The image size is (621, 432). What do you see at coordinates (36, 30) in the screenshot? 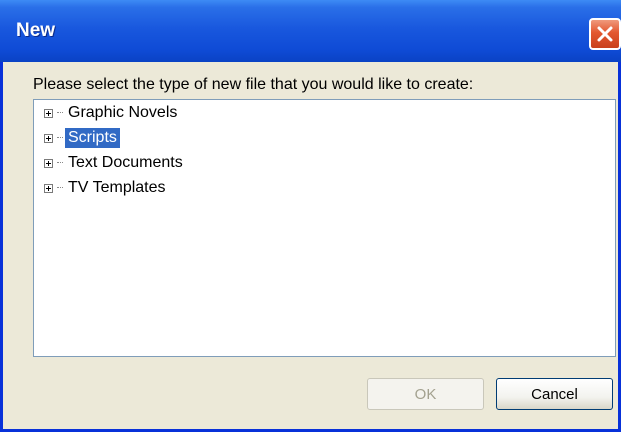
I see `dialog-title: New` at bounding box center [36, 30].